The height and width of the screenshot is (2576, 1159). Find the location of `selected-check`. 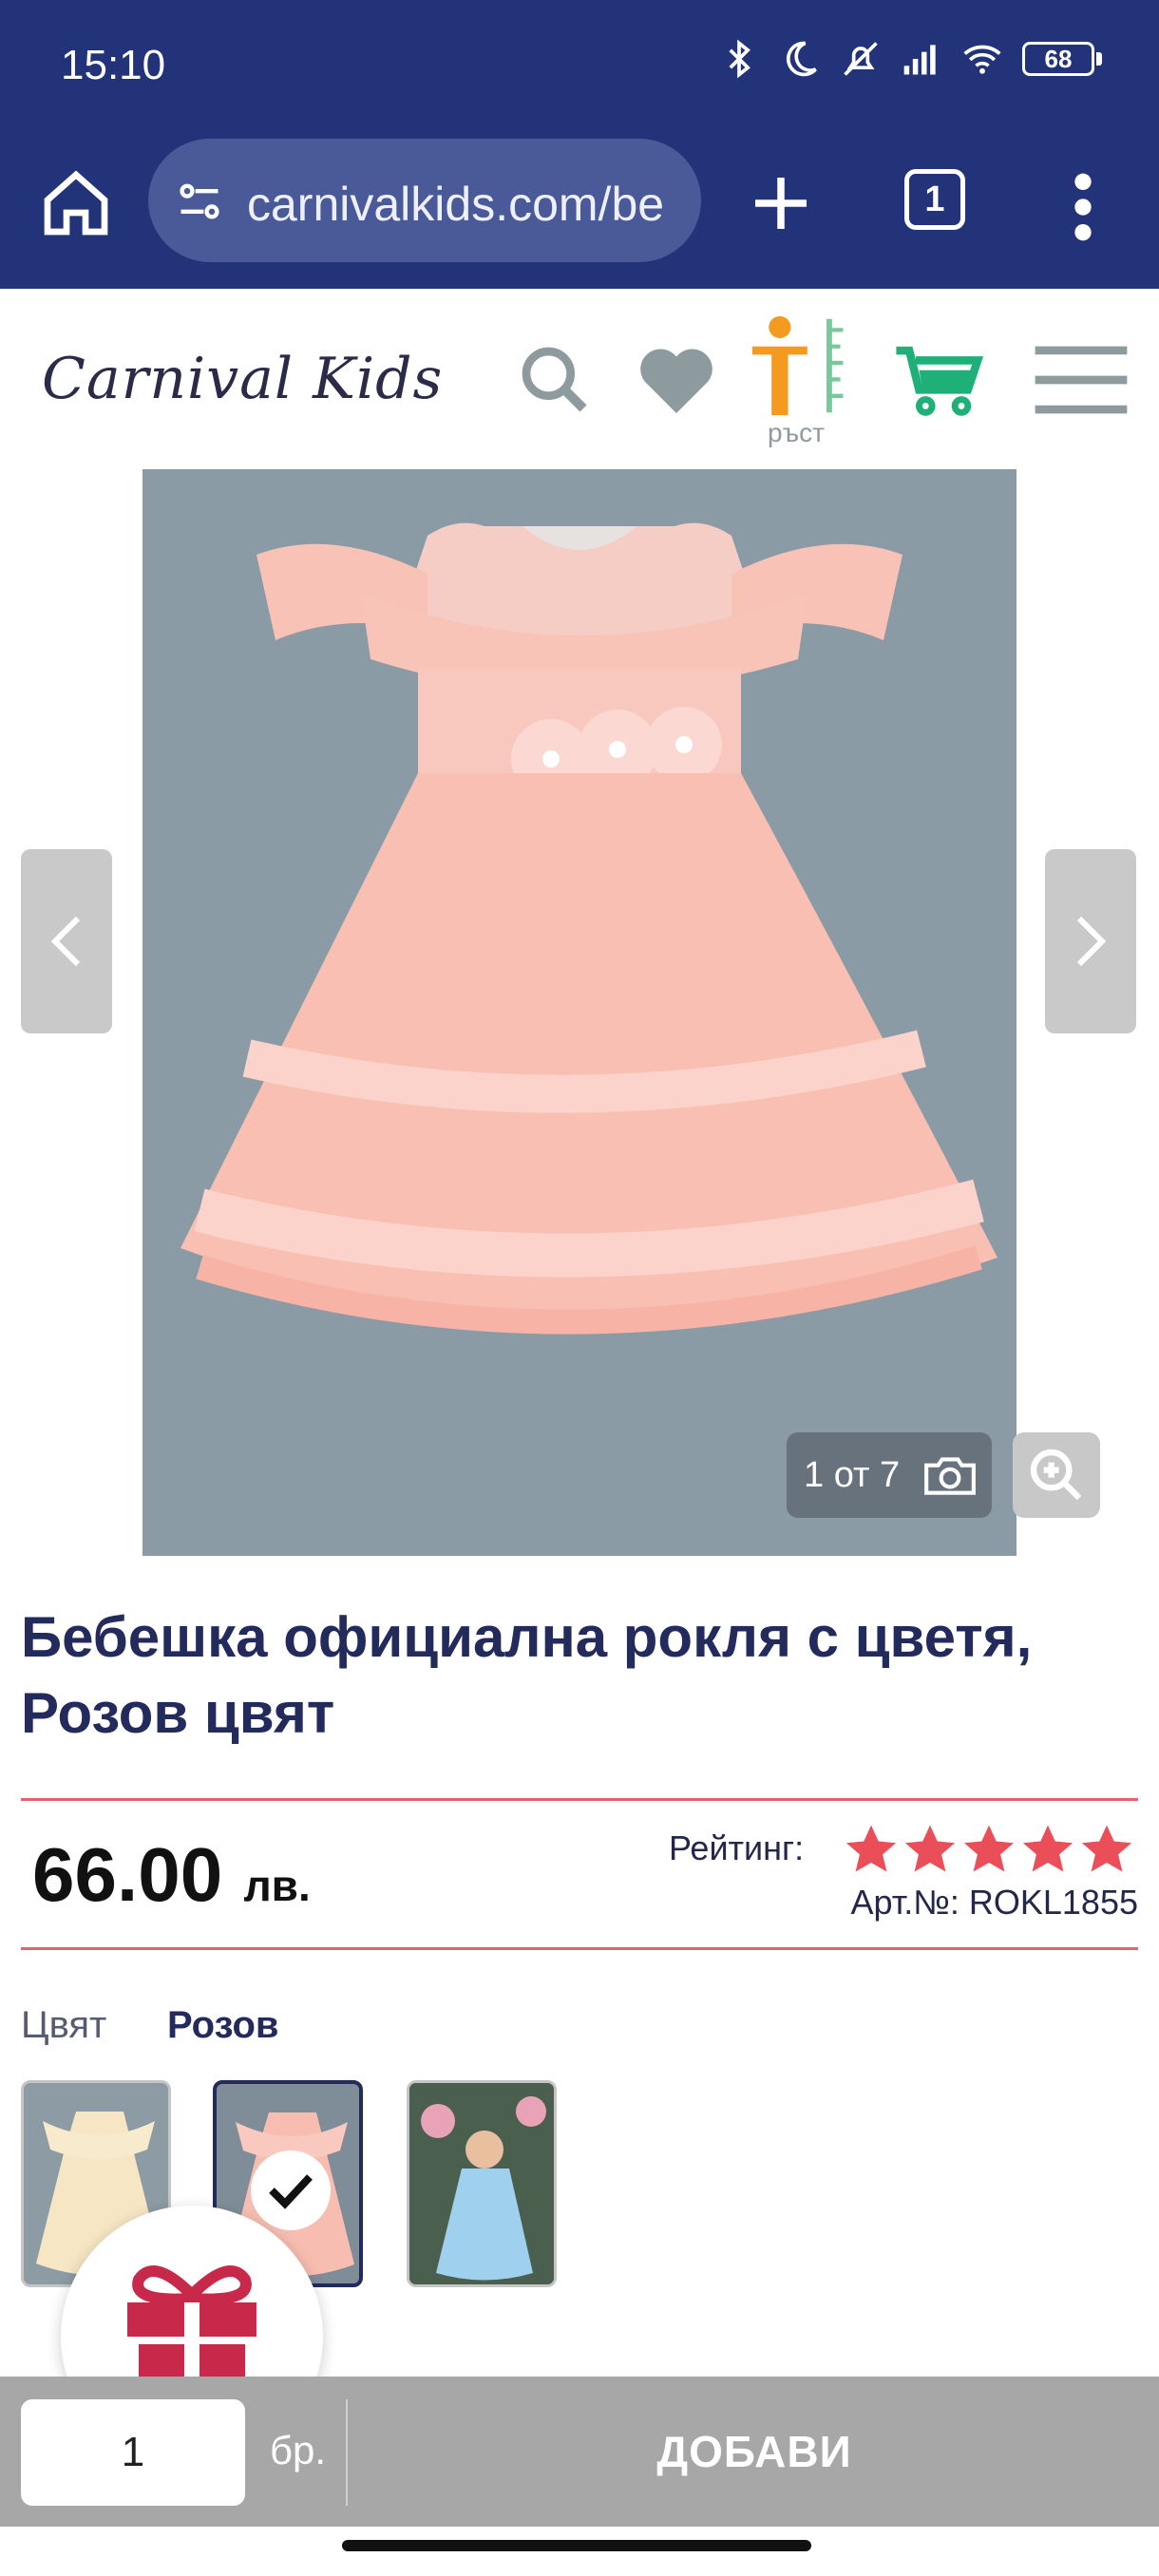

selected-check is located at coordinates (291, 2190).